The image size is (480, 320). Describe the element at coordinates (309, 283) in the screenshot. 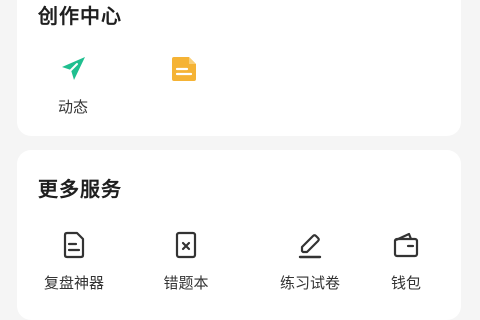

I see `practice-paper-label: 练习试卷` at that location.